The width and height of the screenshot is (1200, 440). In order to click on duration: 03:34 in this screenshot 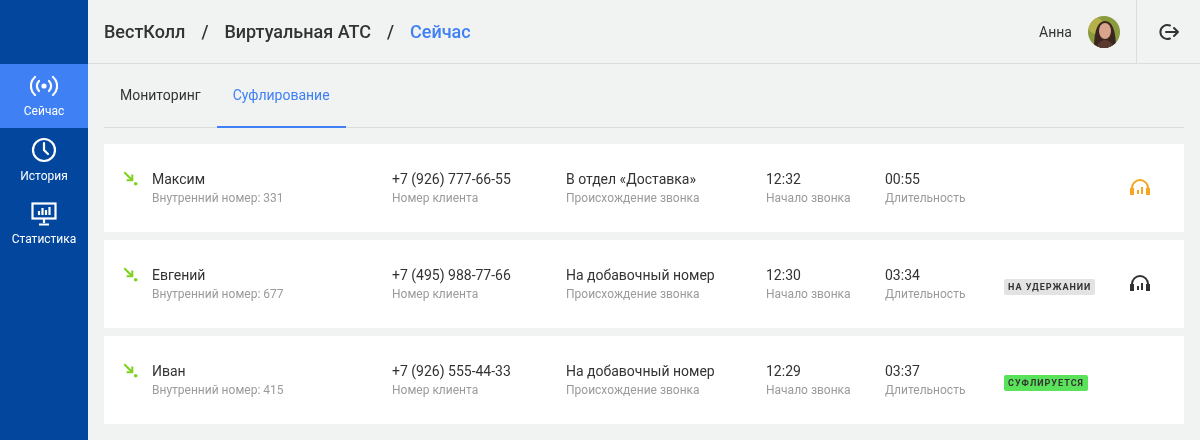, I will do `click(903, 275)`.